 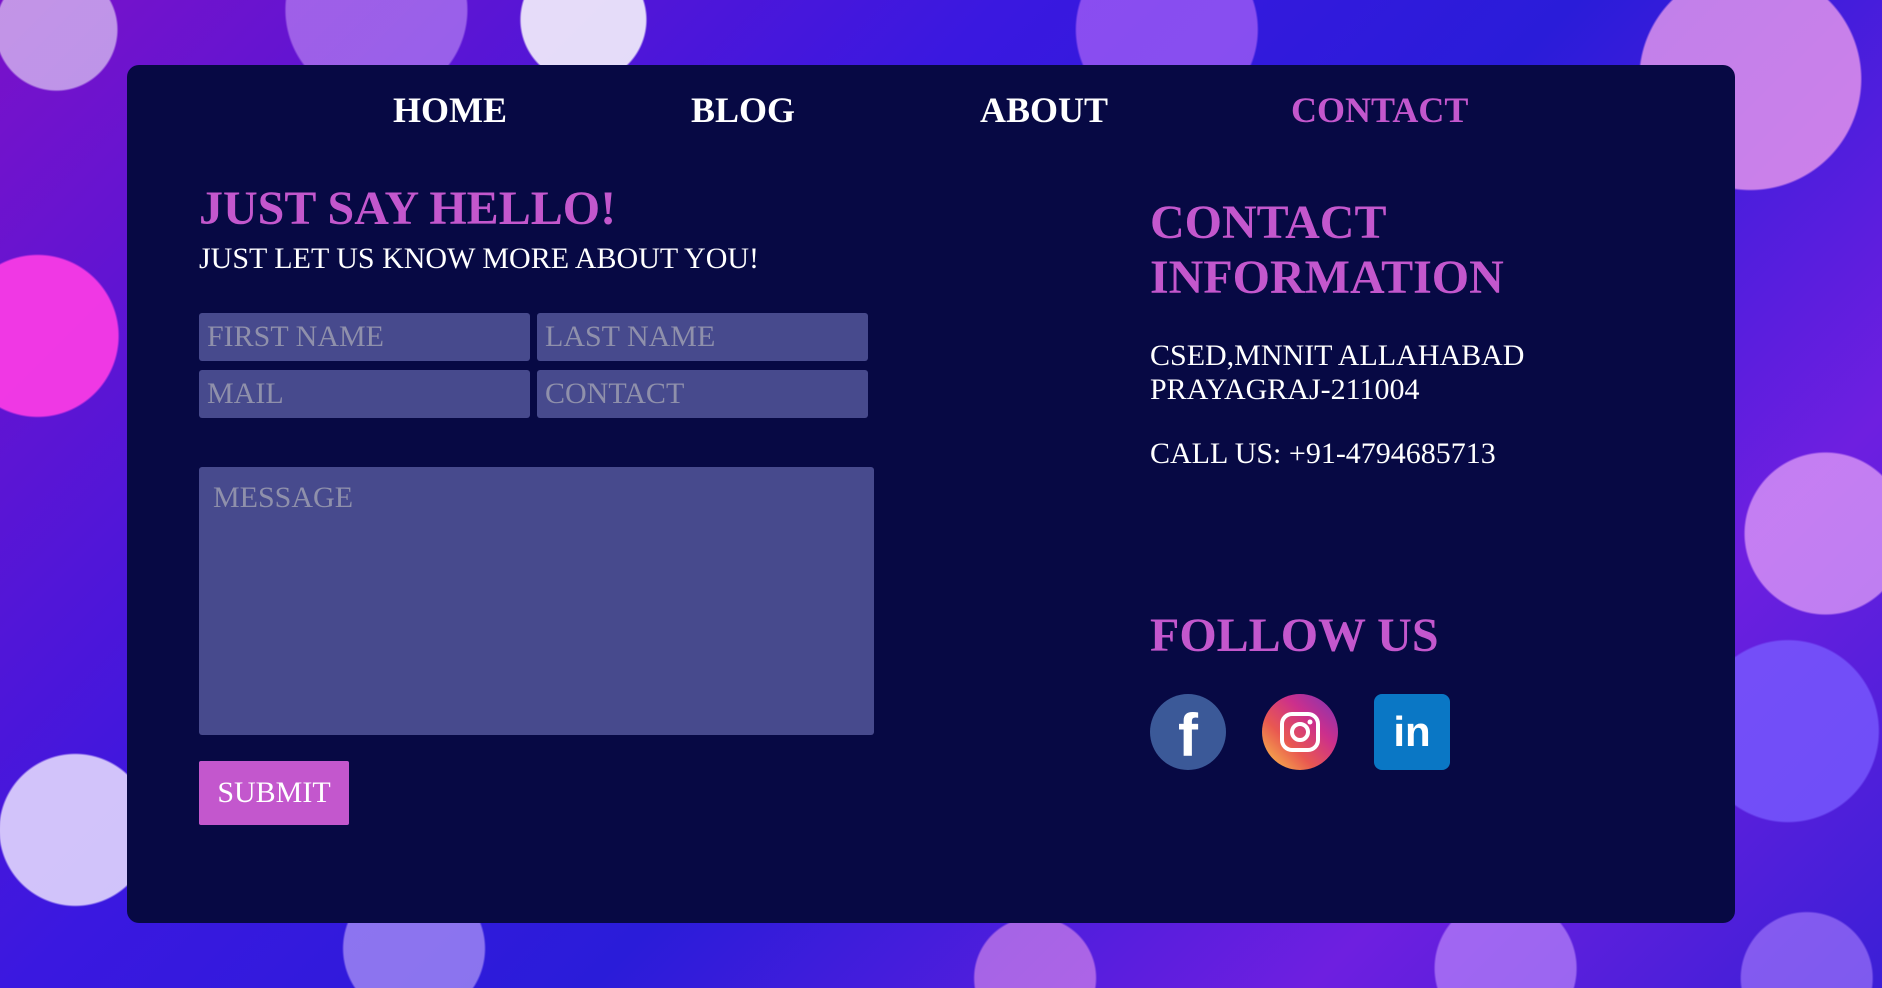 What do you see at coordinates (1294, 635) in the screenshot?
I see `follow-us-title: FOLLOW US` at bounding box center [1294, 635].